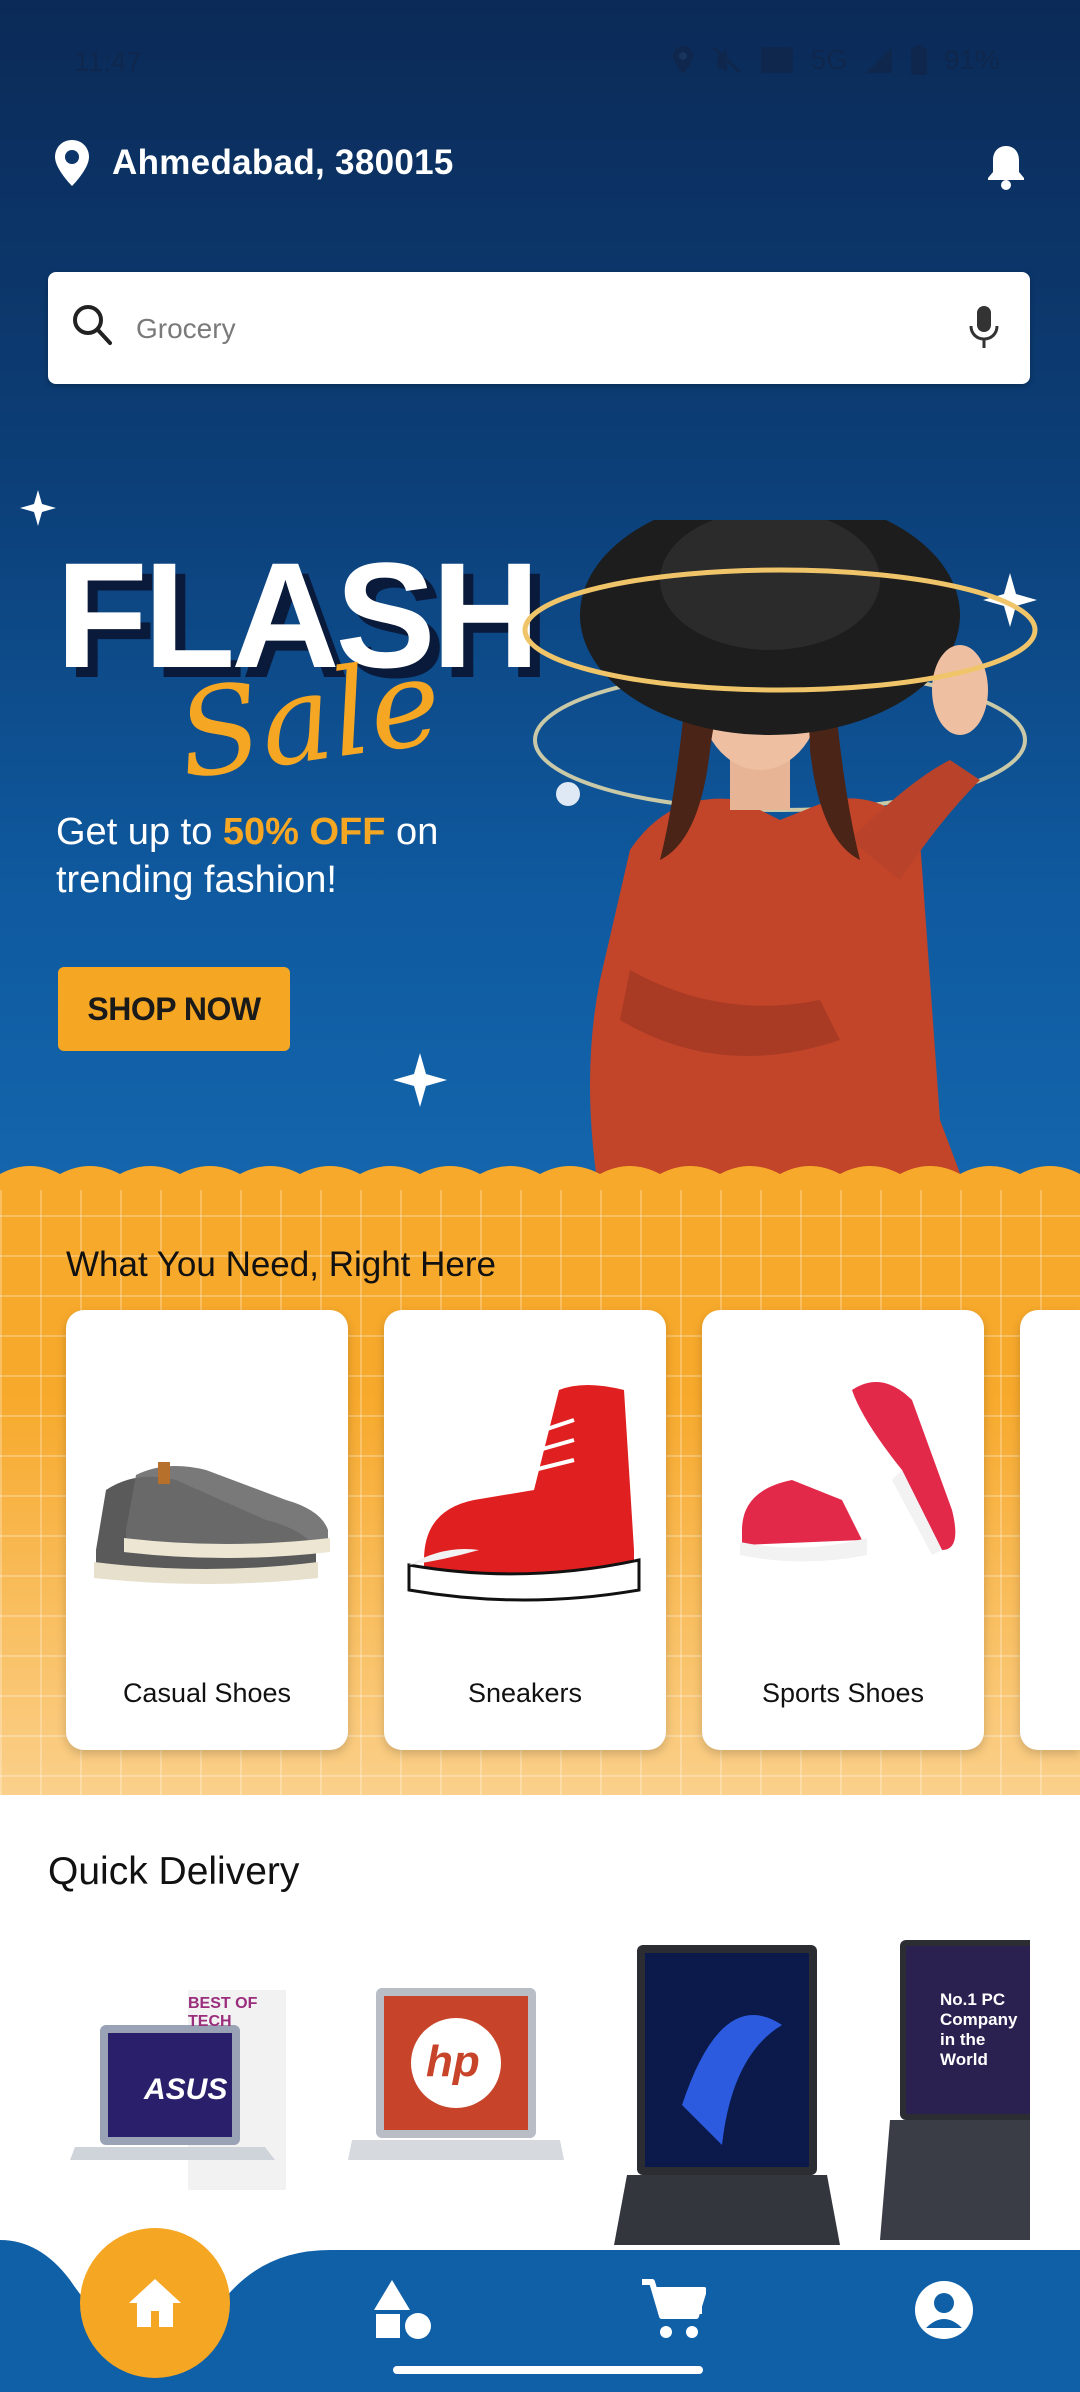  I want to click on product-brand: hp, so click(453, 2061).